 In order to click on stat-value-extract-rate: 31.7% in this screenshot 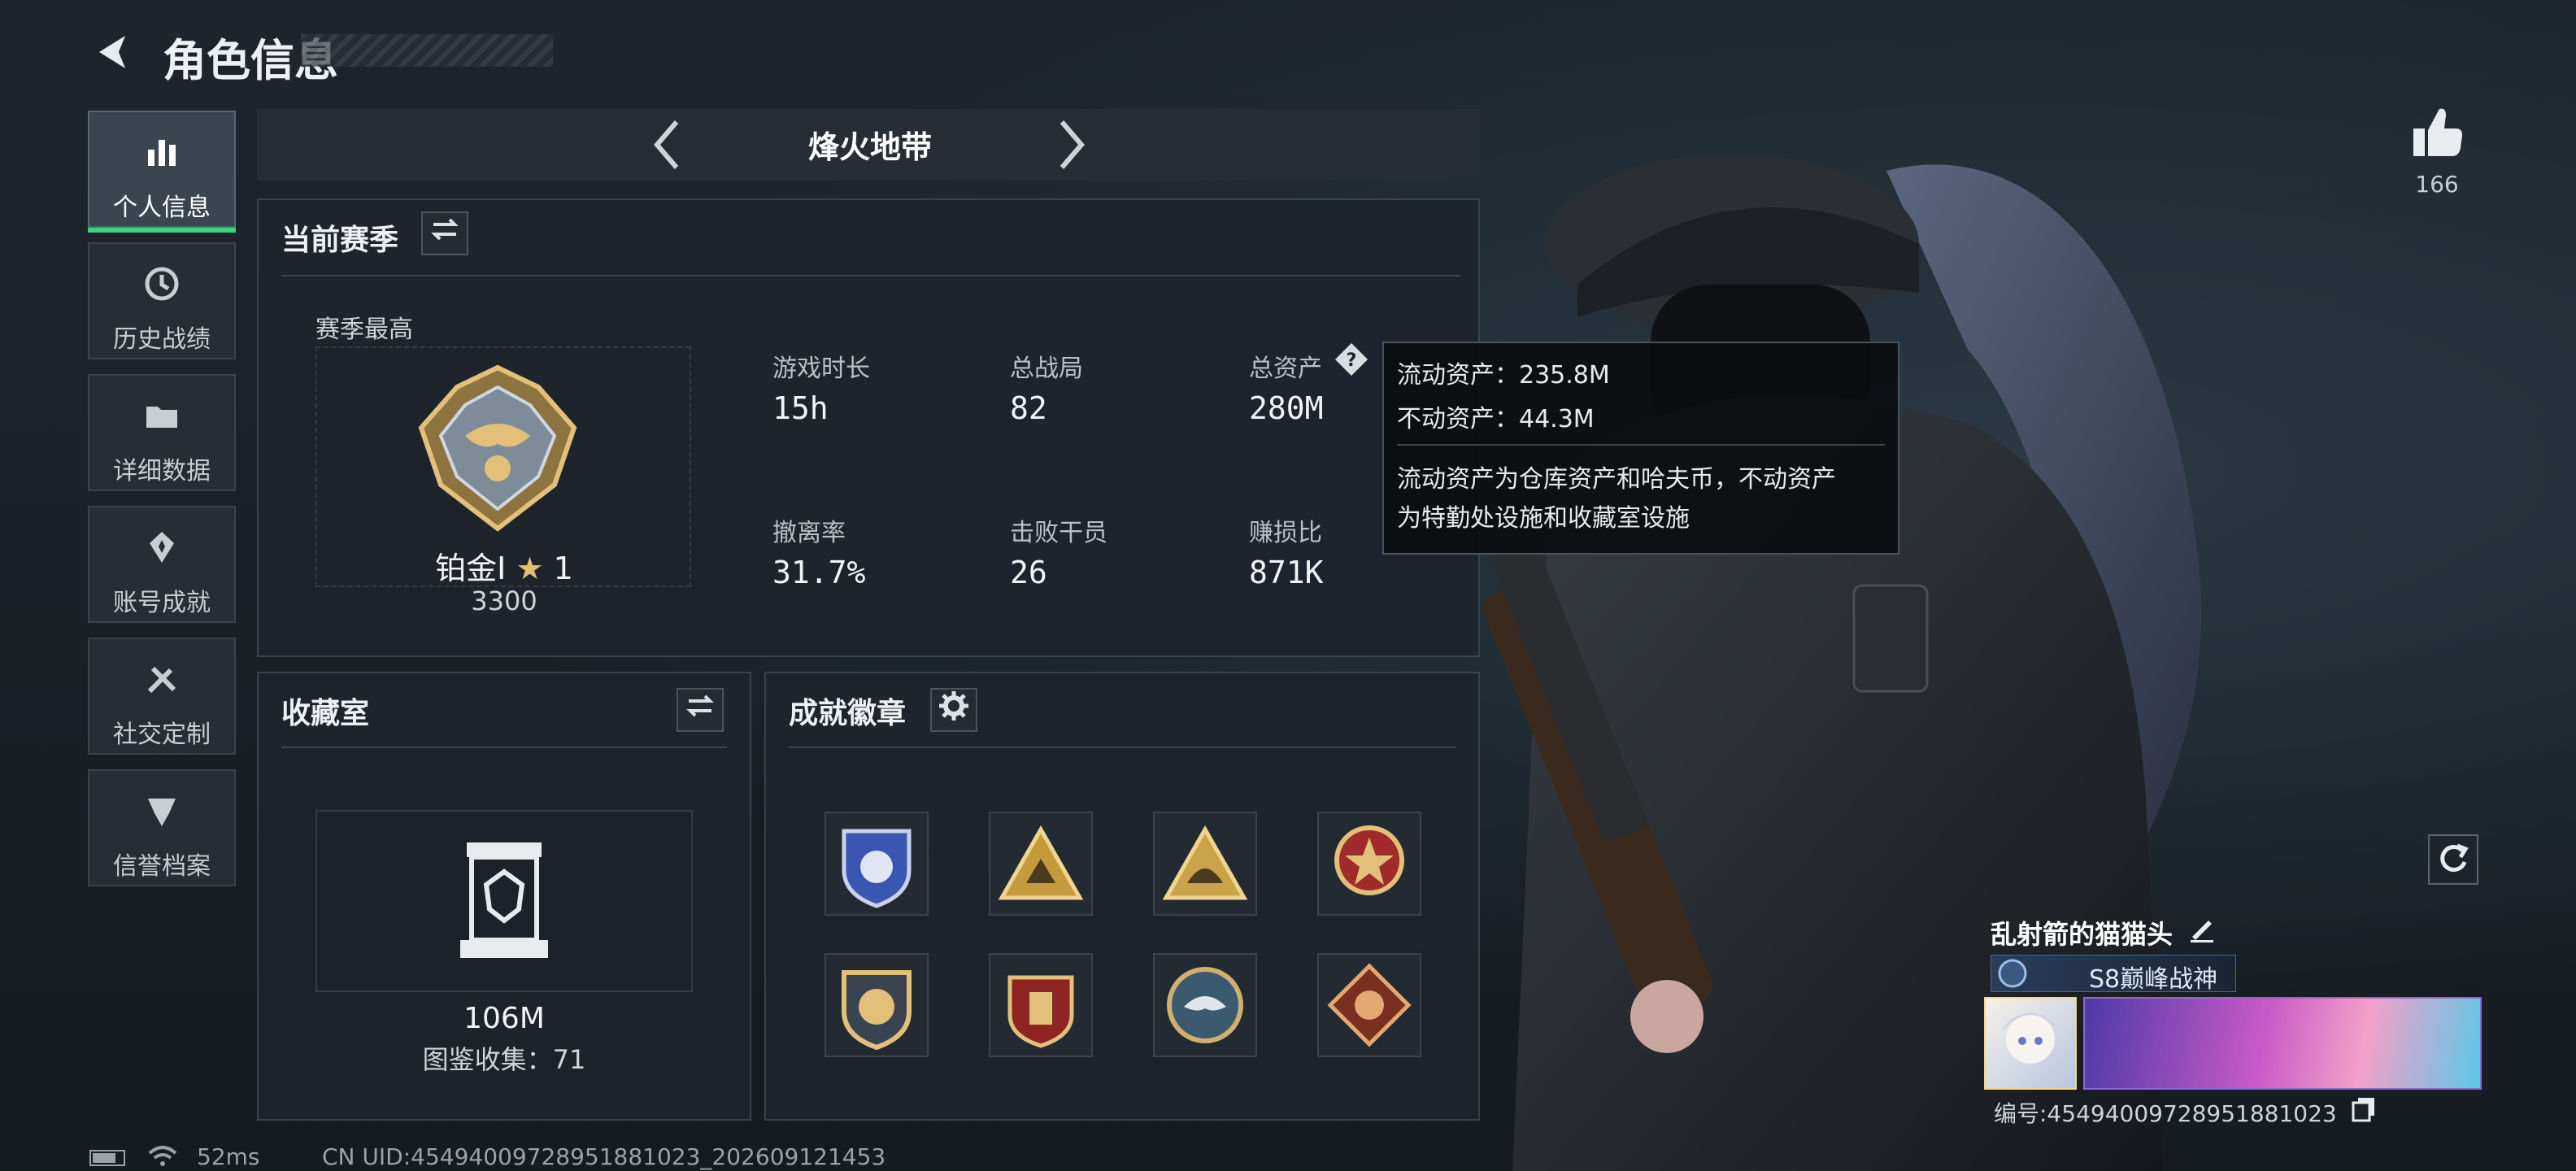, I will do `click(819, 572)`.